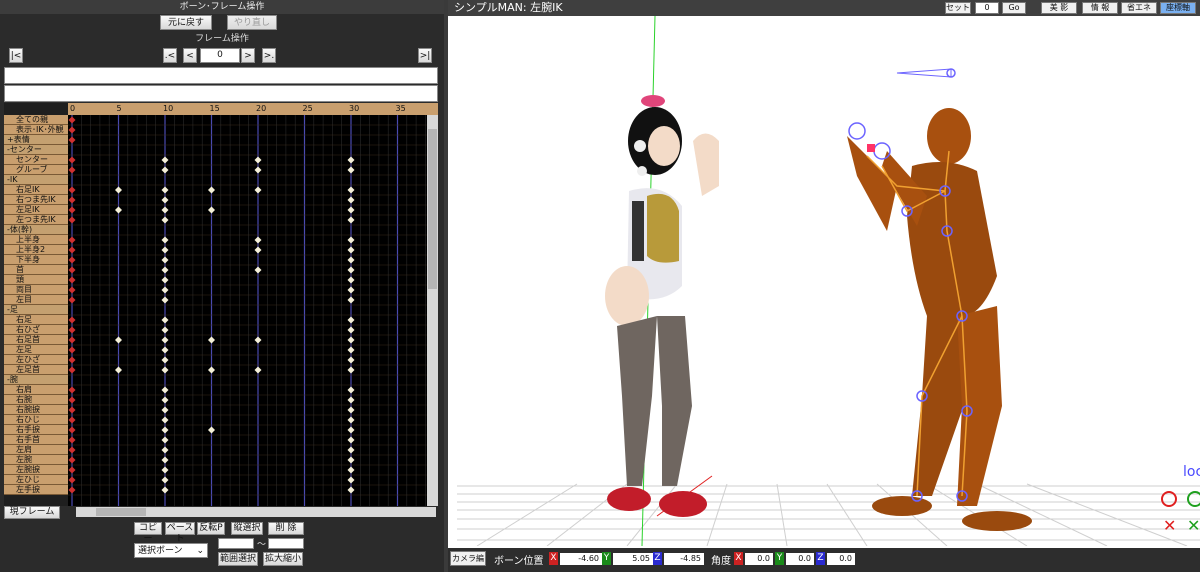  What do you see at coordinates (283, 559) in the screenshot?
I see `zoom-button: 拡大縮小` at bounding box center [283, 559].